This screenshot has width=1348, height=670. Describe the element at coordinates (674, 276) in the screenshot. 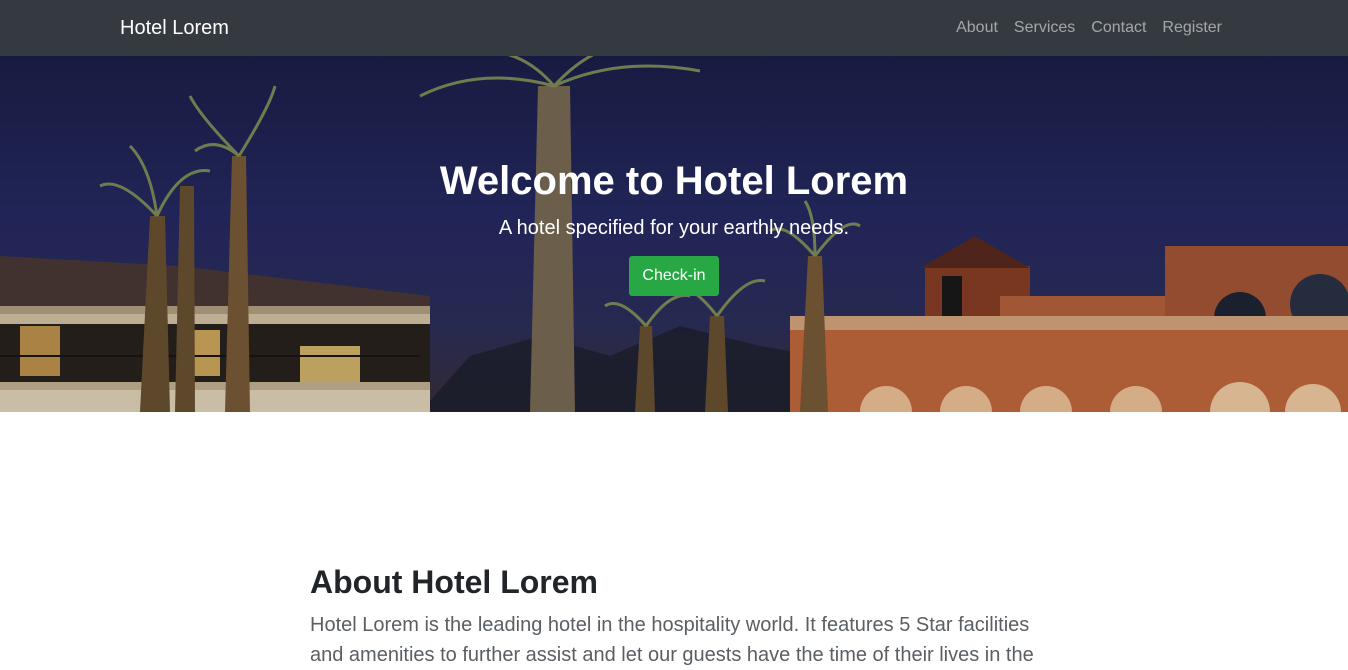

I see `check-in-button: Check-in` at that location.